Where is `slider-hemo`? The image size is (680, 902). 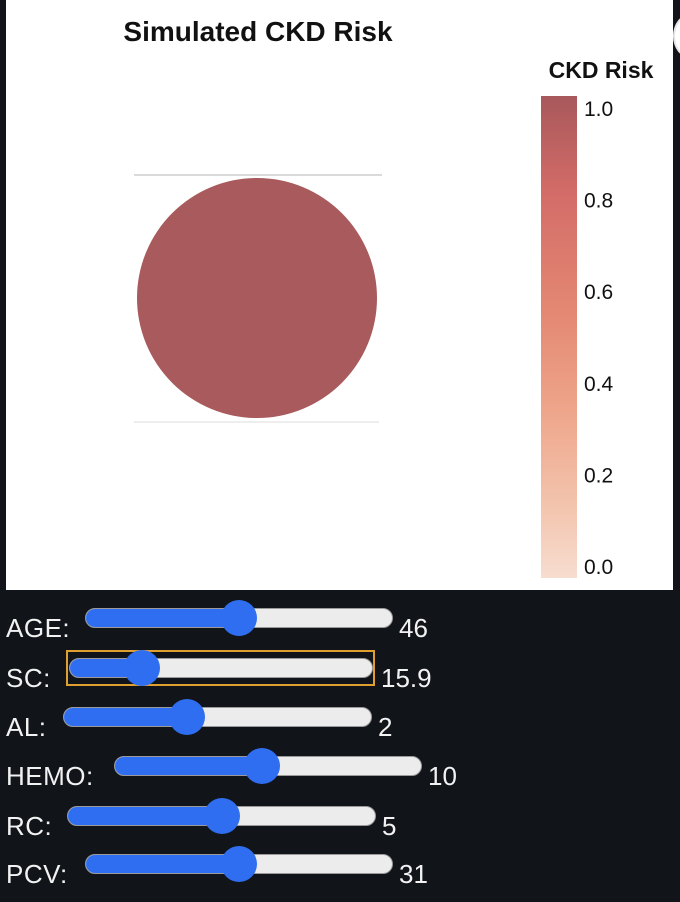
slider-hemo is located at coordinates (268, 766).